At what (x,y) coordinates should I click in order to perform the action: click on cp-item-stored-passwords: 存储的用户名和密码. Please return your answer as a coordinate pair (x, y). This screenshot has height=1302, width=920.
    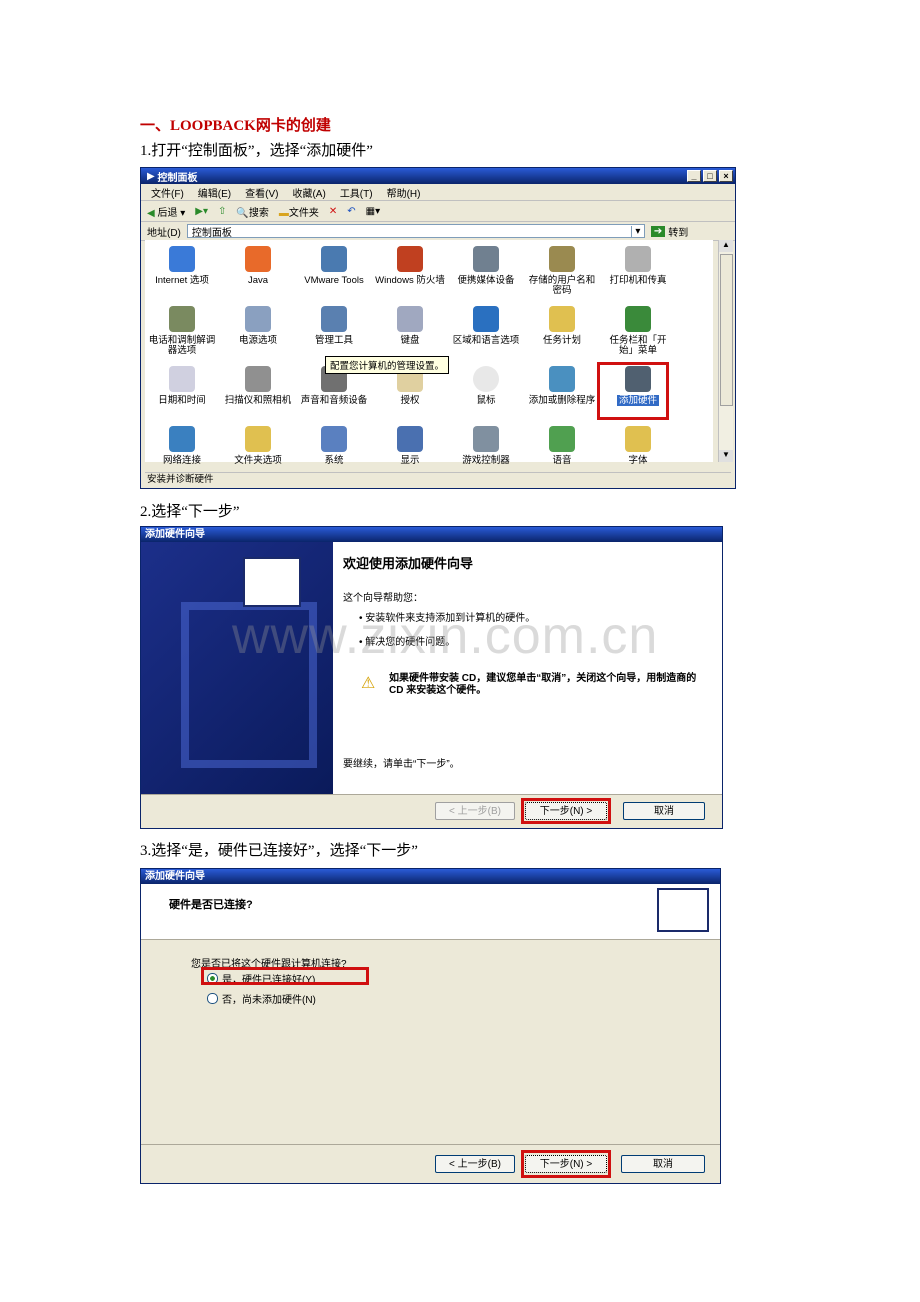
    Looking at the image, I should click on (562, 271).